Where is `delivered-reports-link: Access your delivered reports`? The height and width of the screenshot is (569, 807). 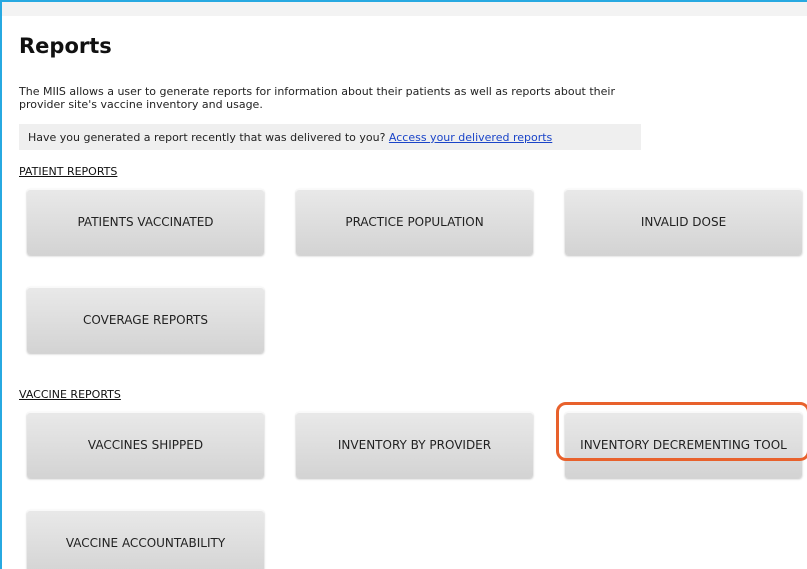
delivered-reports-link: Access your delivered reports is located at coordinates (470, 137).